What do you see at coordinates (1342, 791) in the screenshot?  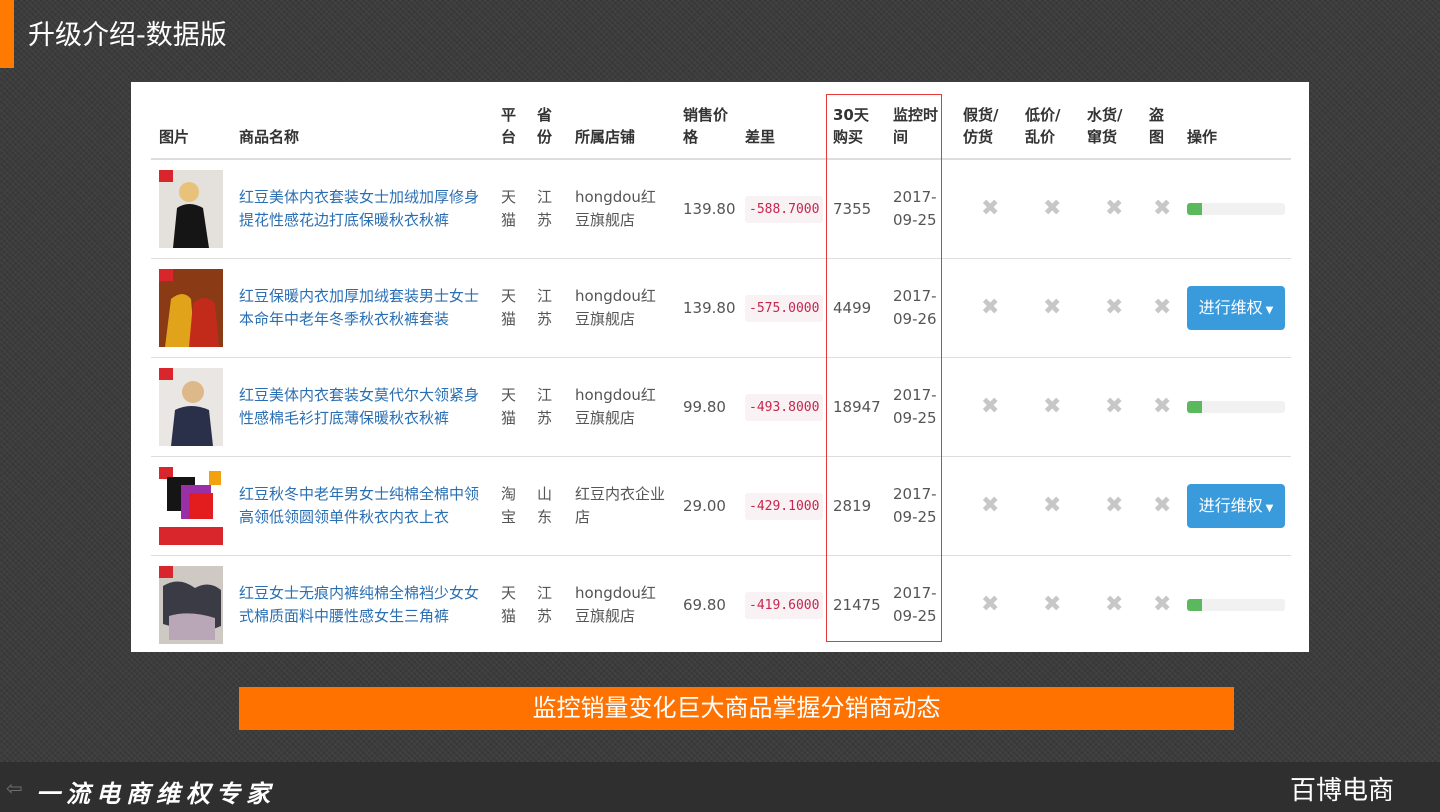 I see `footer-brand: 百博电商` at bounding box center [1342, 791].